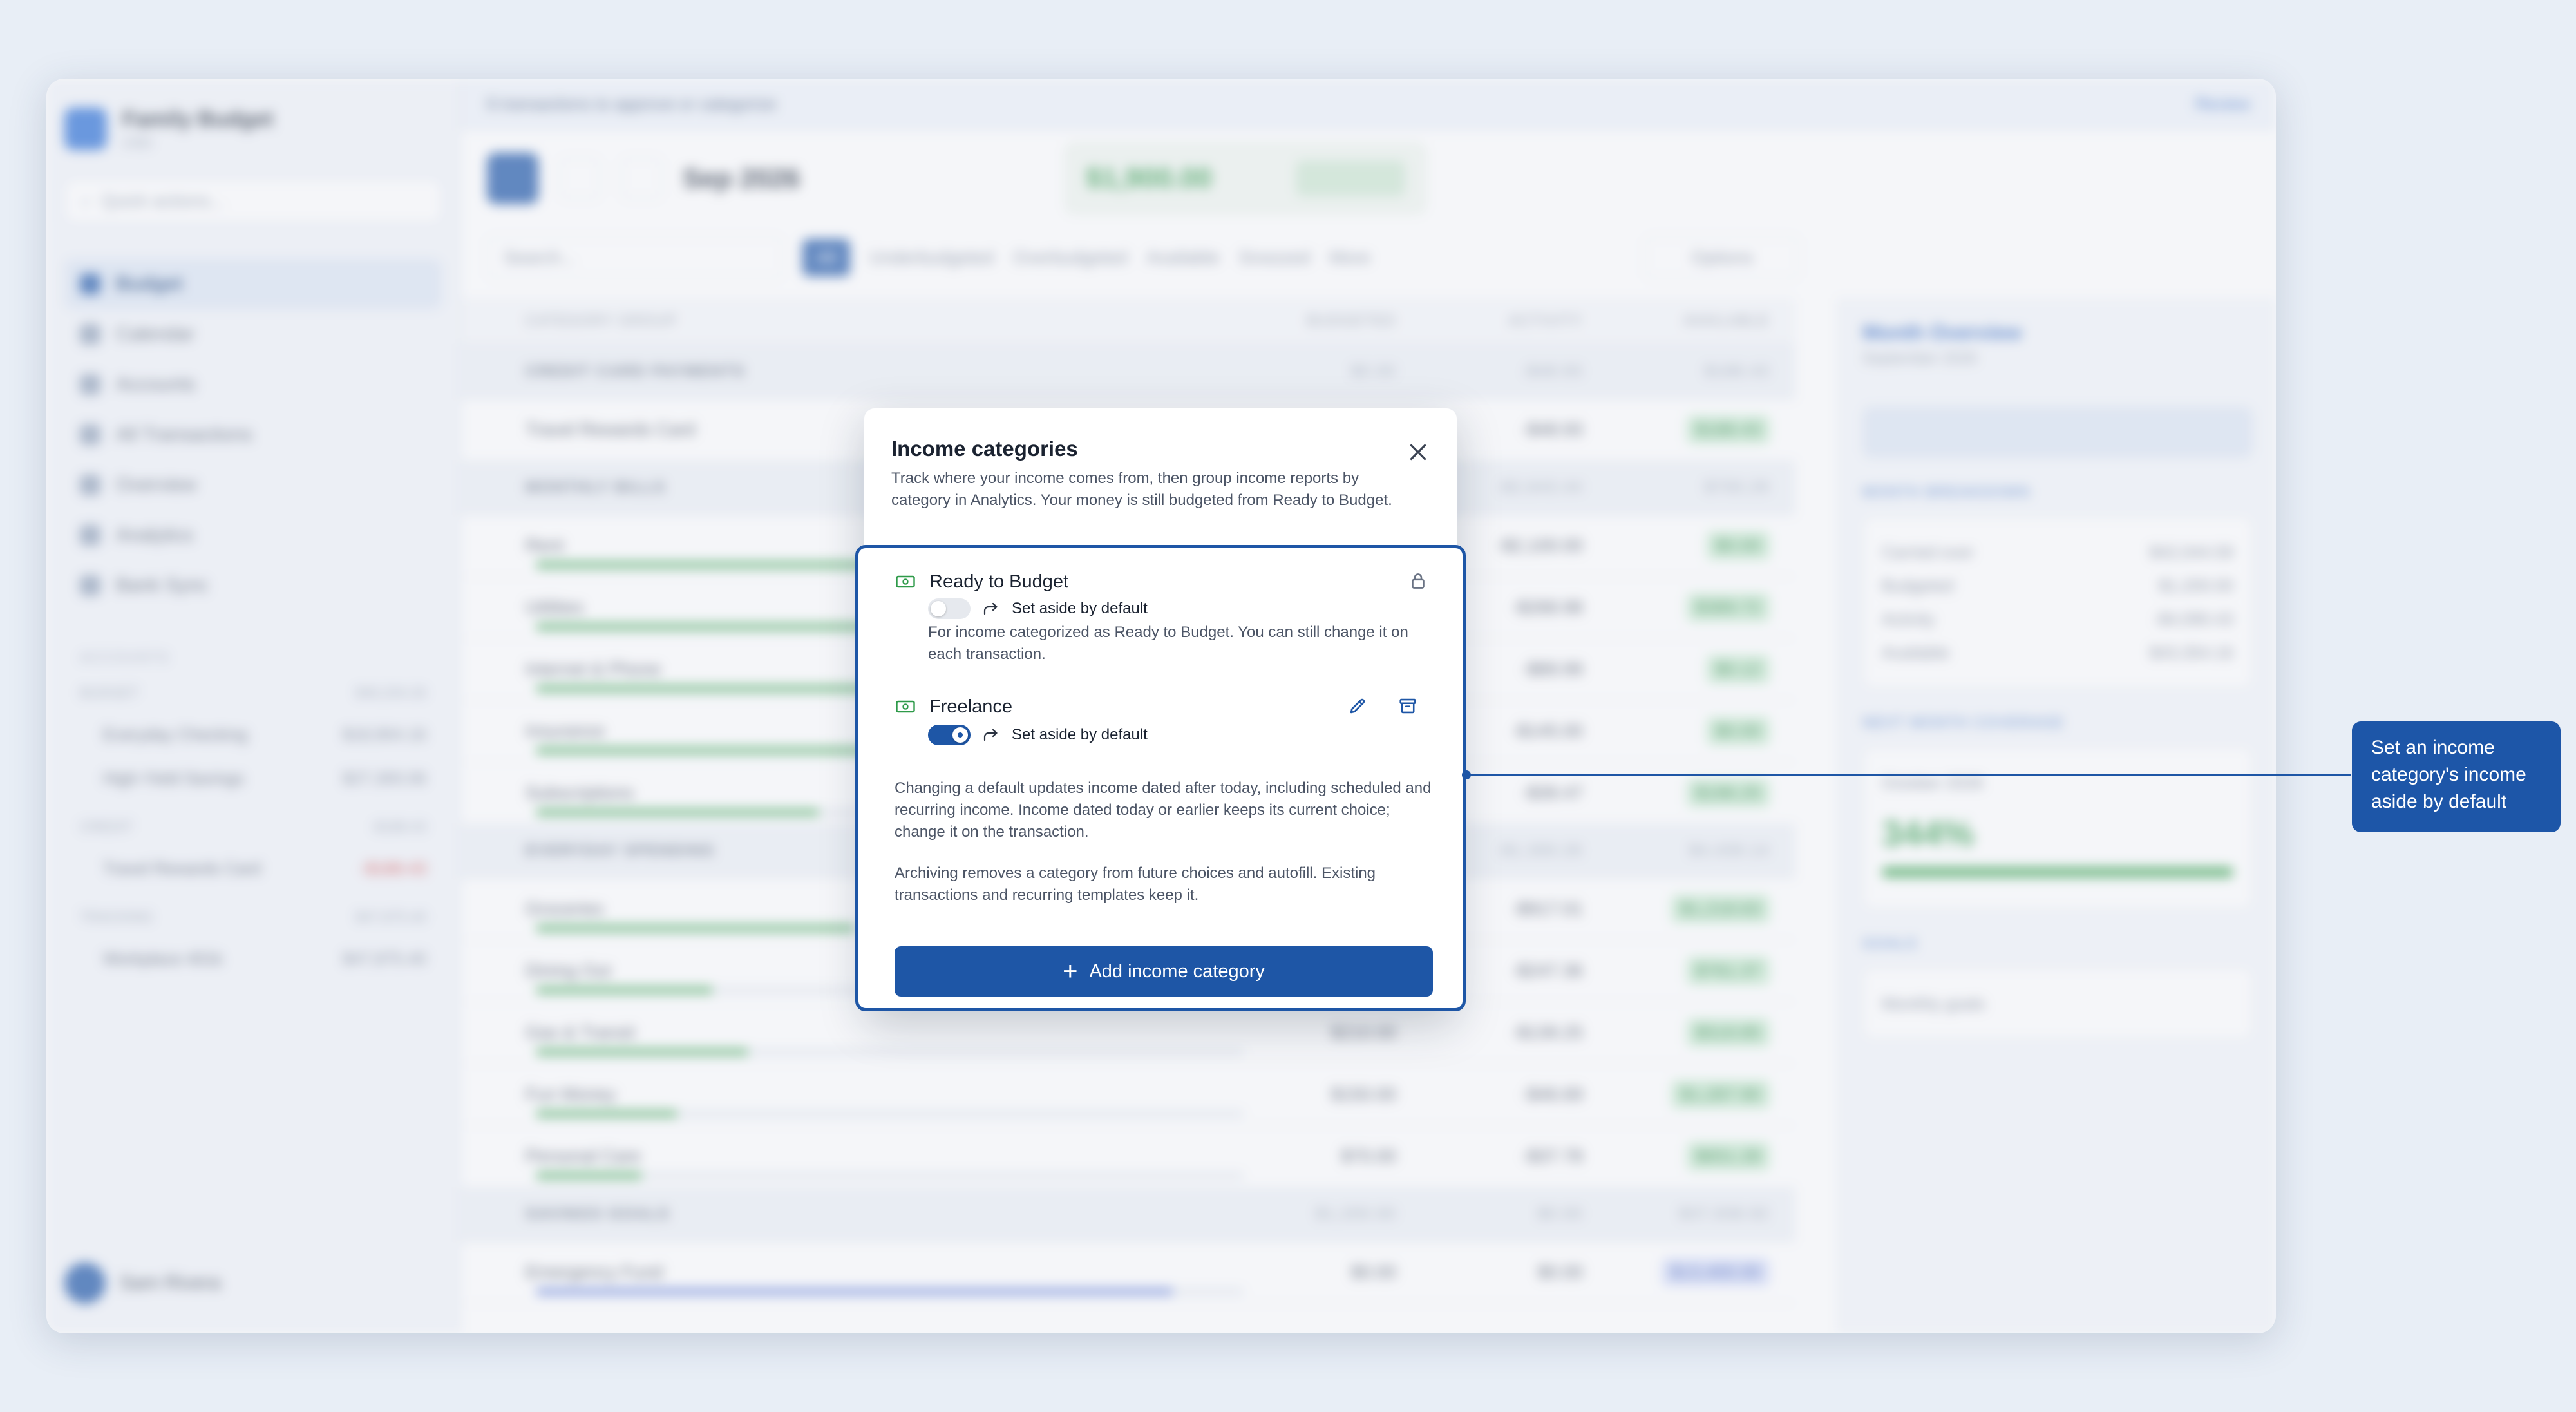 The height and width of the screenshot is (1412, 2576). Describe the element at coordinates (1070, 971) in the screenshot. I see `plus-icon: +` at that location.